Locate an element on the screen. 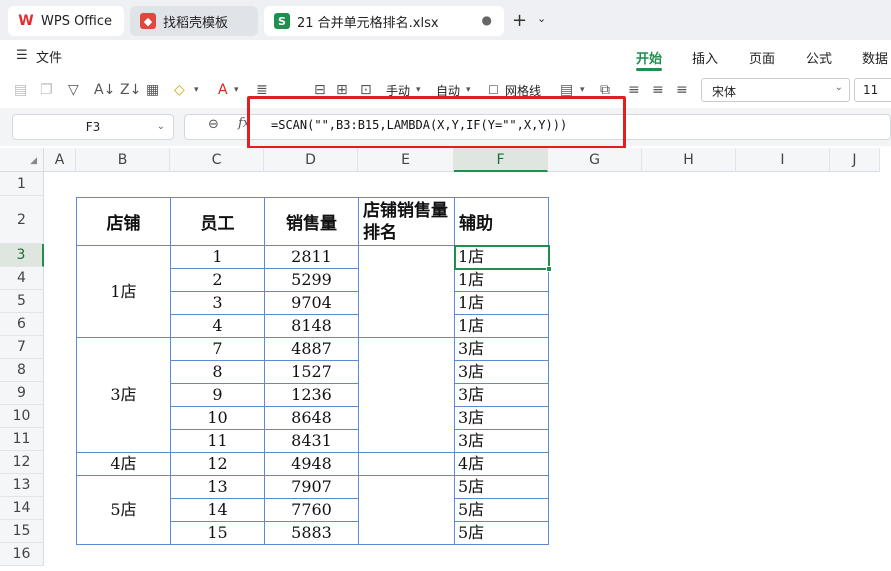 Image resolution: width=891 pixels, height=571 pixels. font-color-icon: A is located at coordinates (223, 90).